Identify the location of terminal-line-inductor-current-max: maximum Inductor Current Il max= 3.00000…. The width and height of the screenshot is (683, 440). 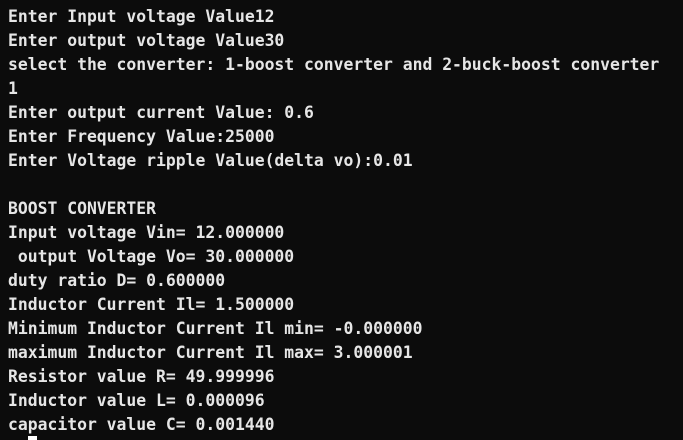
(210, 352).